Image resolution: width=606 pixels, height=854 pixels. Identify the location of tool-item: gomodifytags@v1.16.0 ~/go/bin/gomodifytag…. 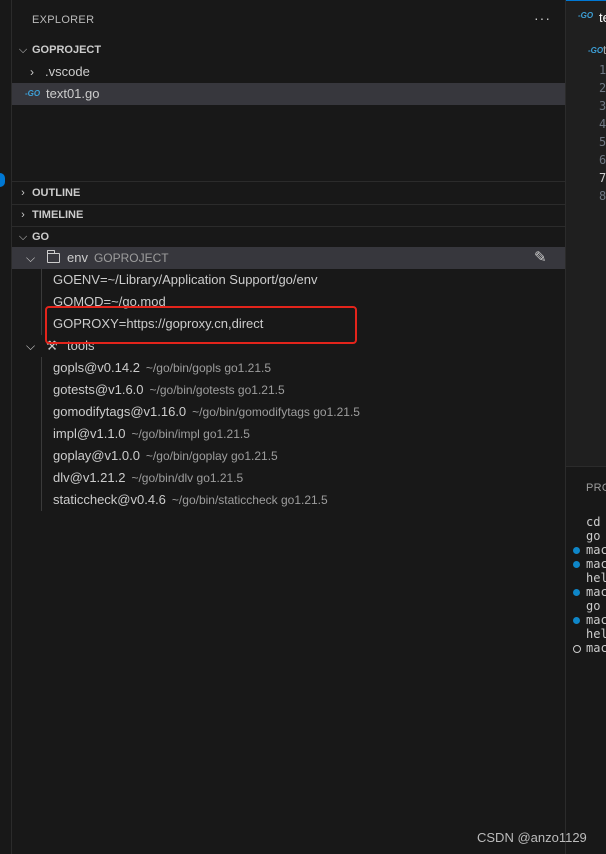
(206, 412).